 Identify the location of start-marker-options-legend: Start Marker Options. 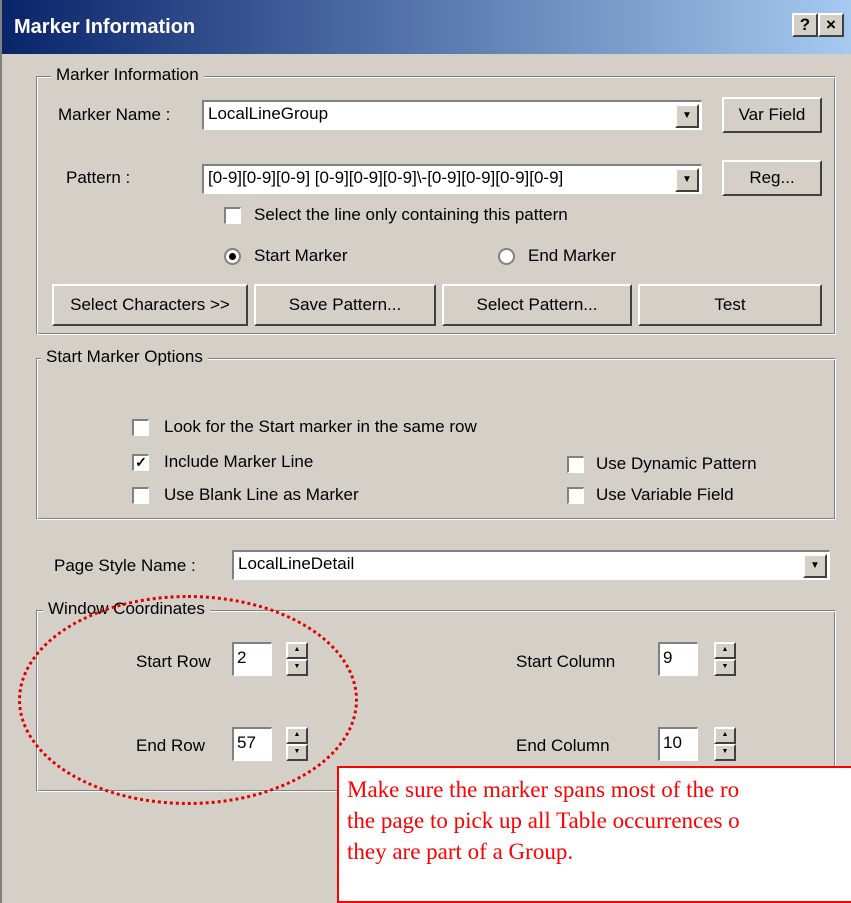
(124, 357).